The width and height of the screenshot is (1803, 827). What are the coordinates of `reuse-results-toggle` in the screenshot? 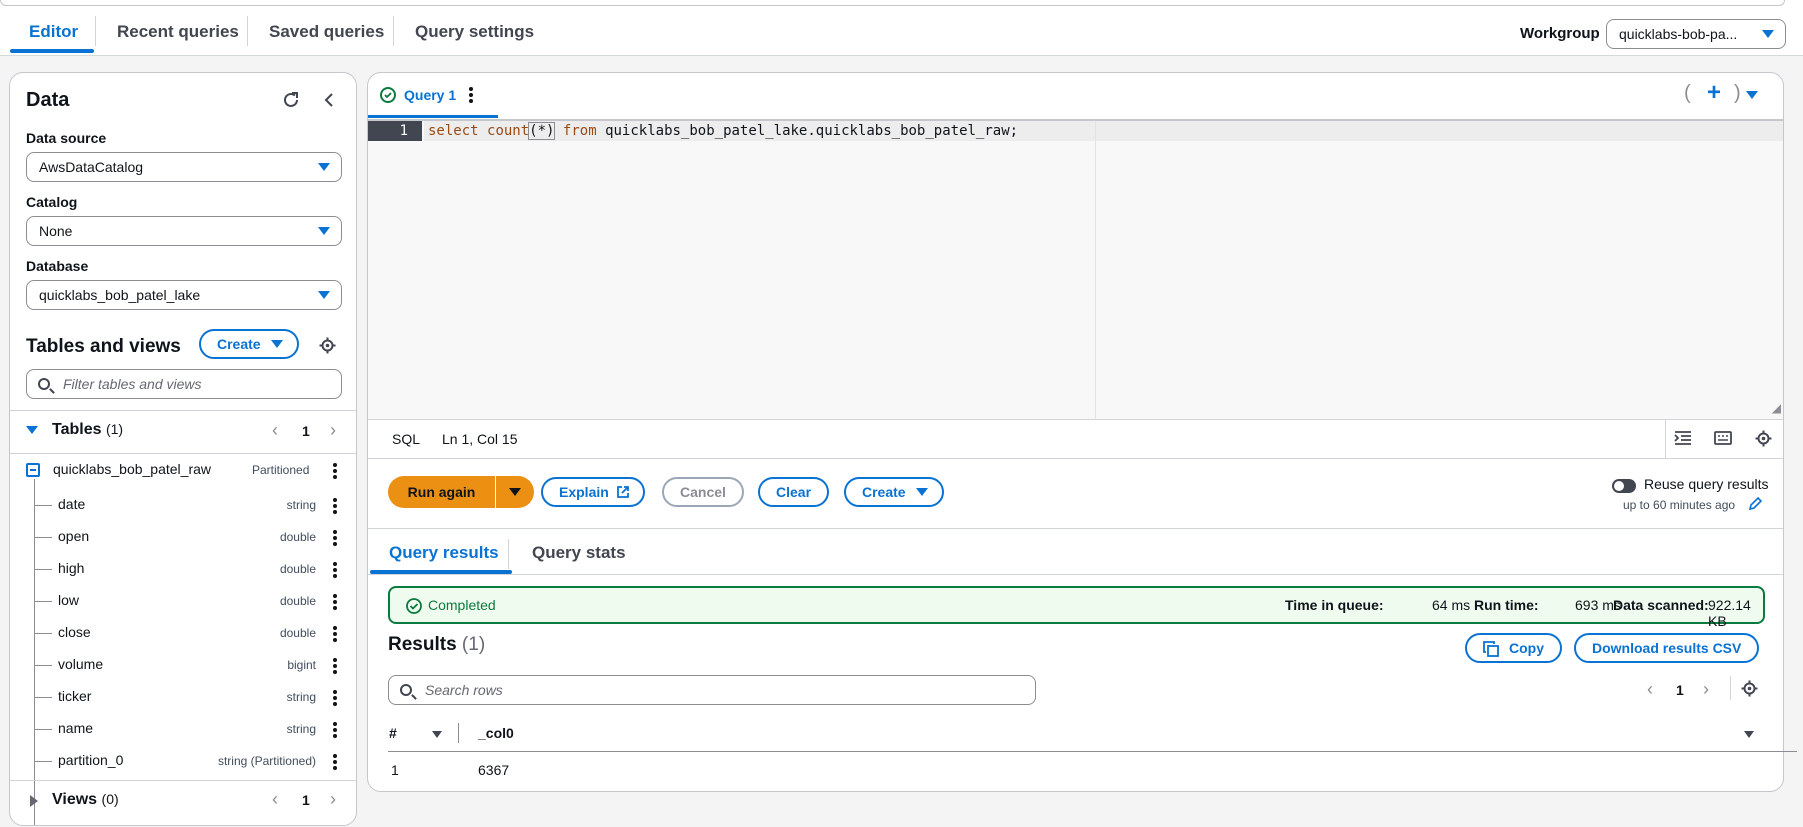 It's located at (1624, 486).